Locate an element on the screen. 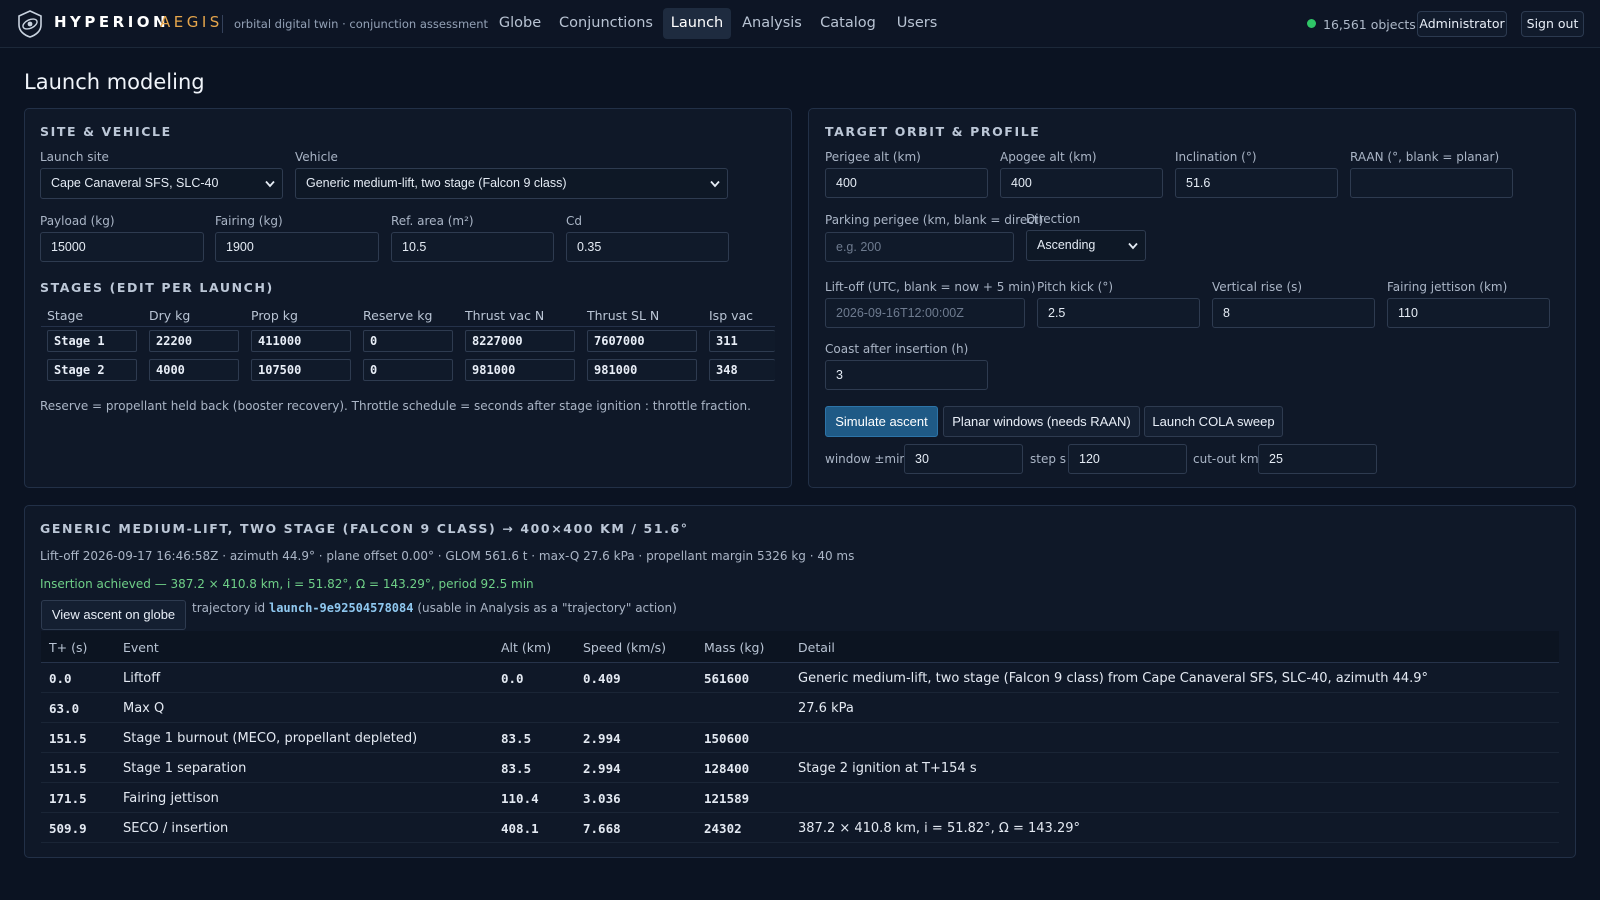  vertical-rise-input: 8 is located at coordinates (1293, 313).